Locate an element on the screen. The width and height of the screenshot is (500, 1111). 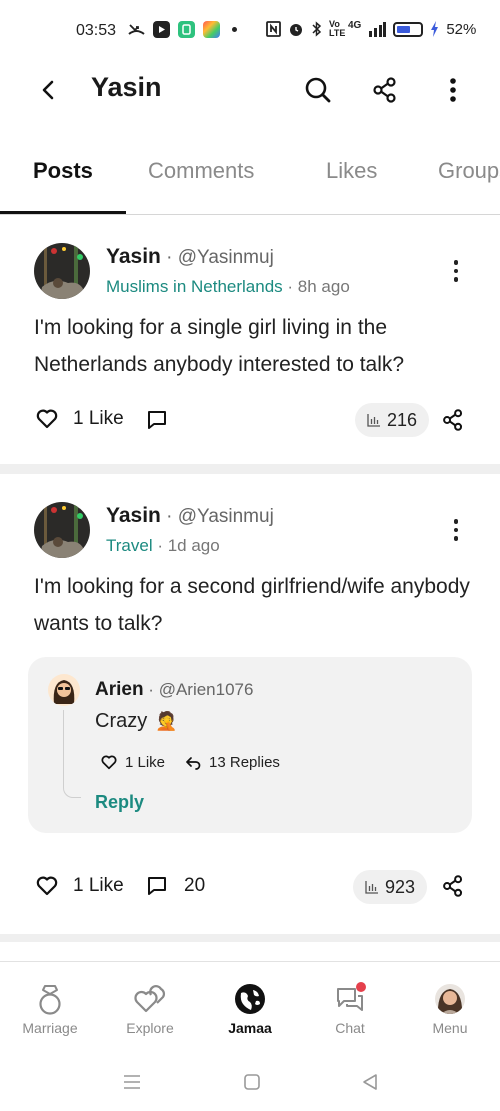
bottom-nav-divider is located at coordinates (250, 961).